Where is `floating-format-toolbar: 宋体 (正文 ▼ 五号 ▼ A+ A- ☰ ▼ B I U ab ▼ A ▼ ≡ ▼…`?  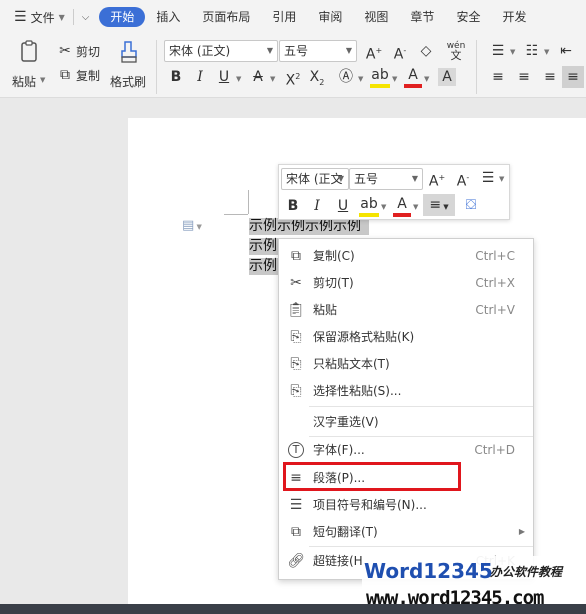 floating-format-toolbar: 宋体 (正文 ▼ 五号 ▼ A+ A- ☰ ▼ B I U ab ▼ A ▼ ≡ ▼… is located at coordinates (394, 192).